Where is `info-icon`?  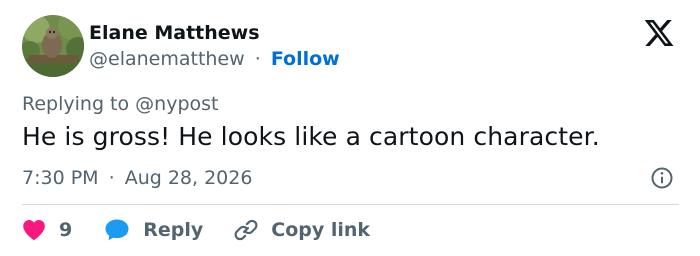
info-icon is located at coordinates (662, 178).